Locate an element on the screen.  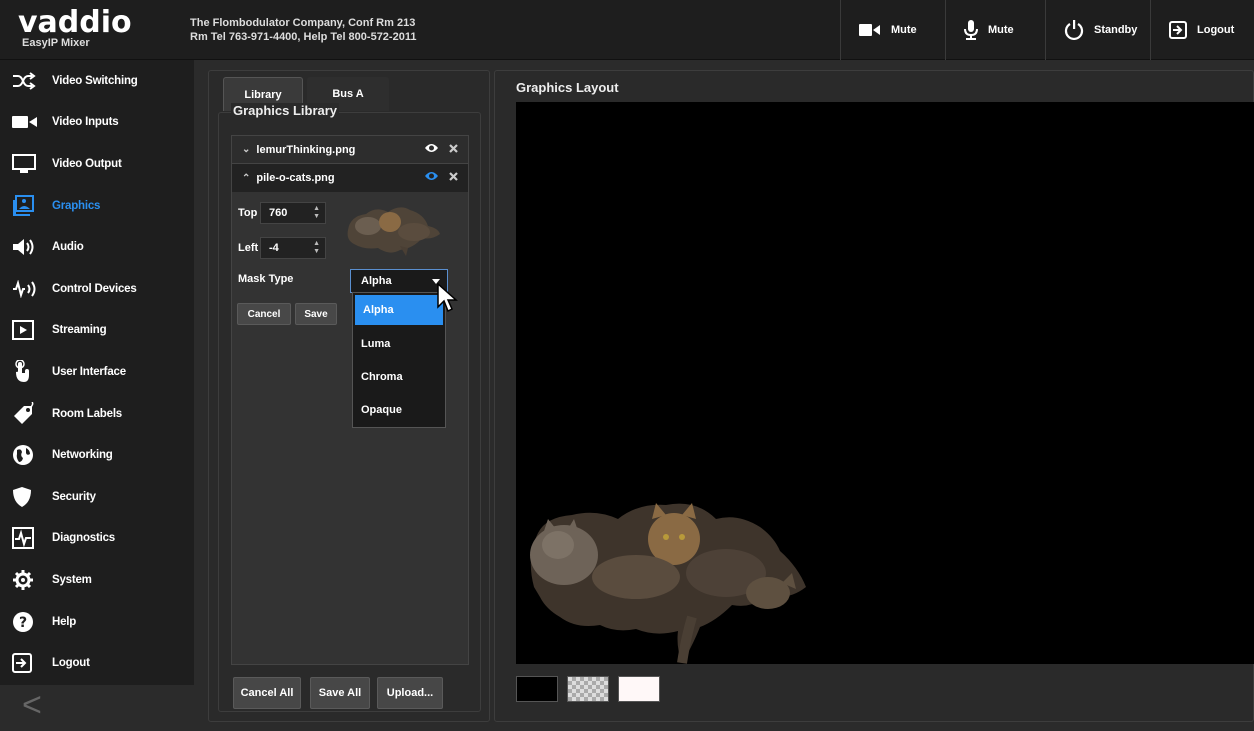
sidebar-item-logout: Logout is located at coordinates (97, 663).